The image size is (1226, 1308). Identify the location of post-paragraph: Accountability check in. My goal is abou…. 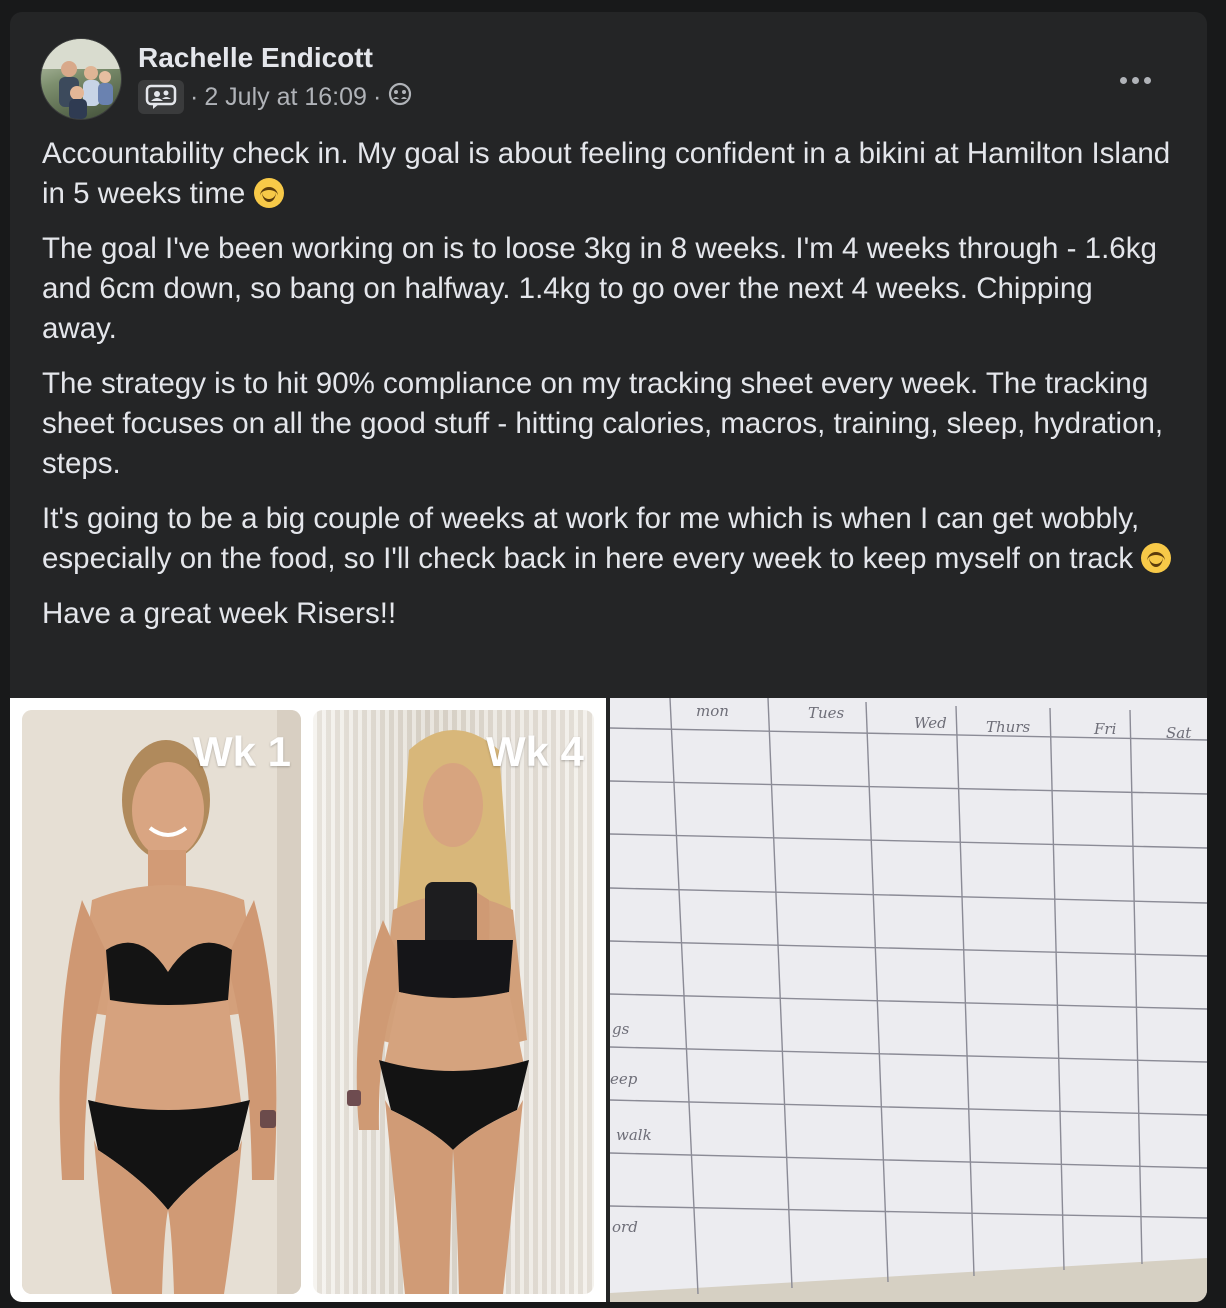
(606, 173).